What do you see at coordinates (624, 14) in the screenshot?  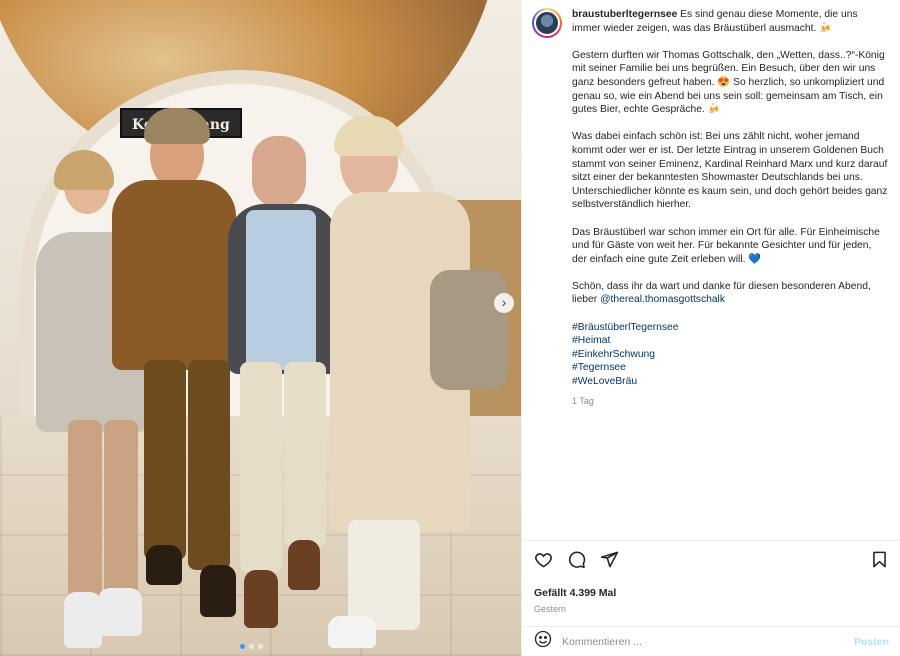 I see `username-link: braustuberltegernsee` at bounding box center [624, 14].